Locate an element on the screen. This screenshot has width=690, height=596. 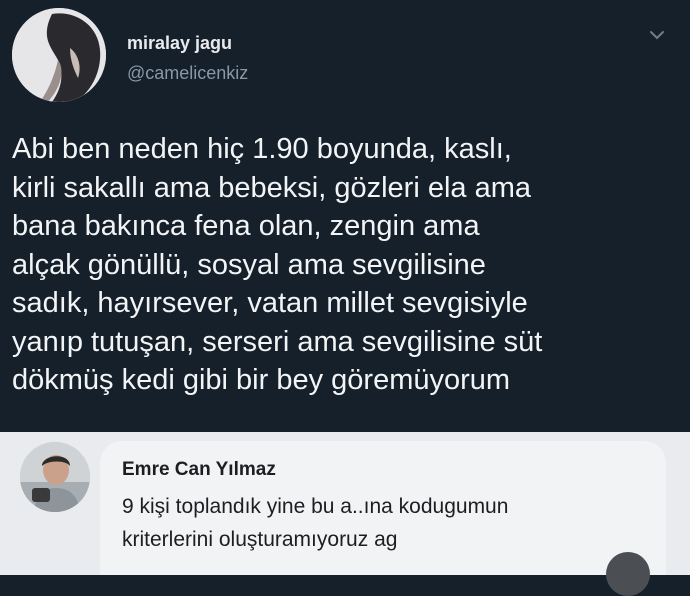
display-name: miralay jagu is located at coordinates (179, 43).